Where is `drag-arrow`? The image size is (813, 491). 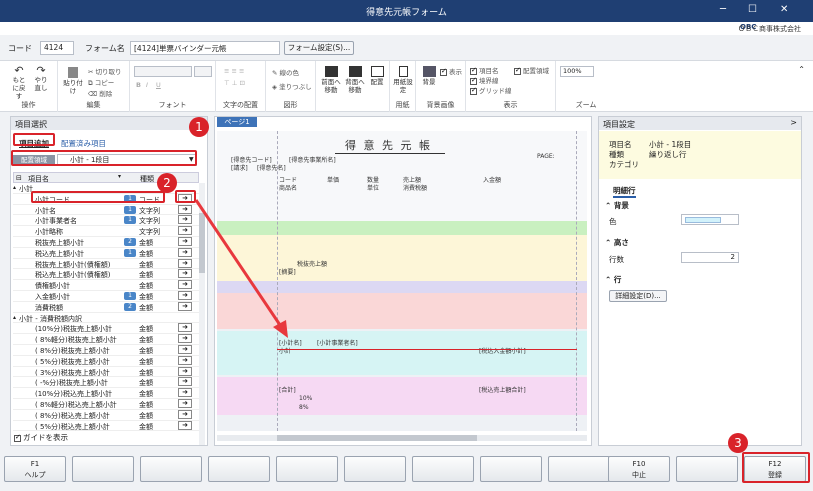 drag-arrow is located at coordinates (241, 268).